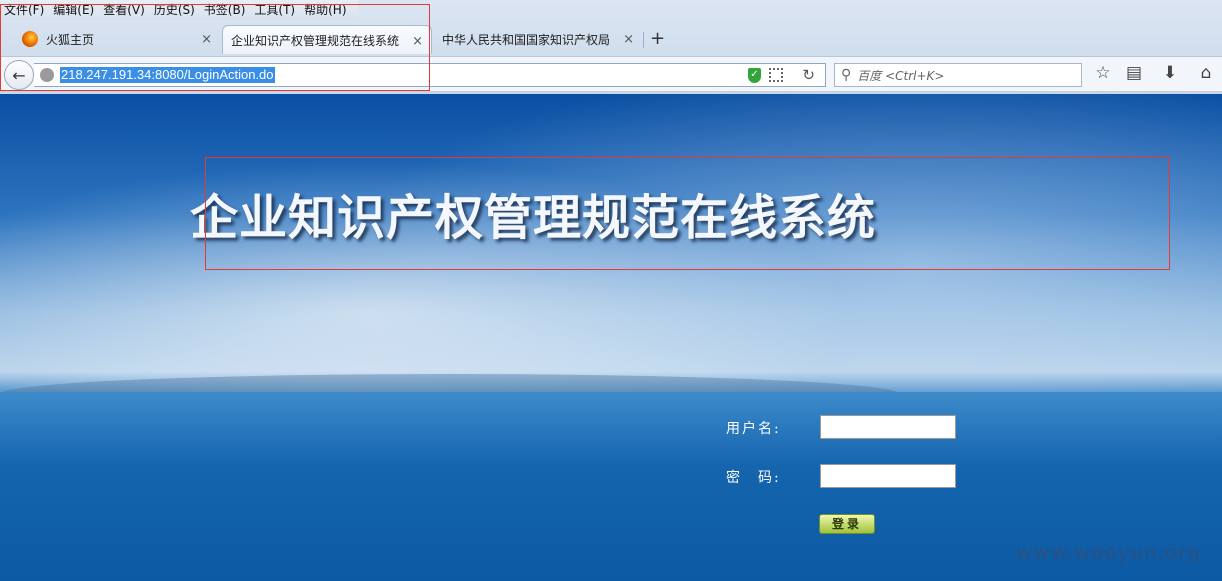  I want to click on reload-icon: ↻, so click(808, 75).